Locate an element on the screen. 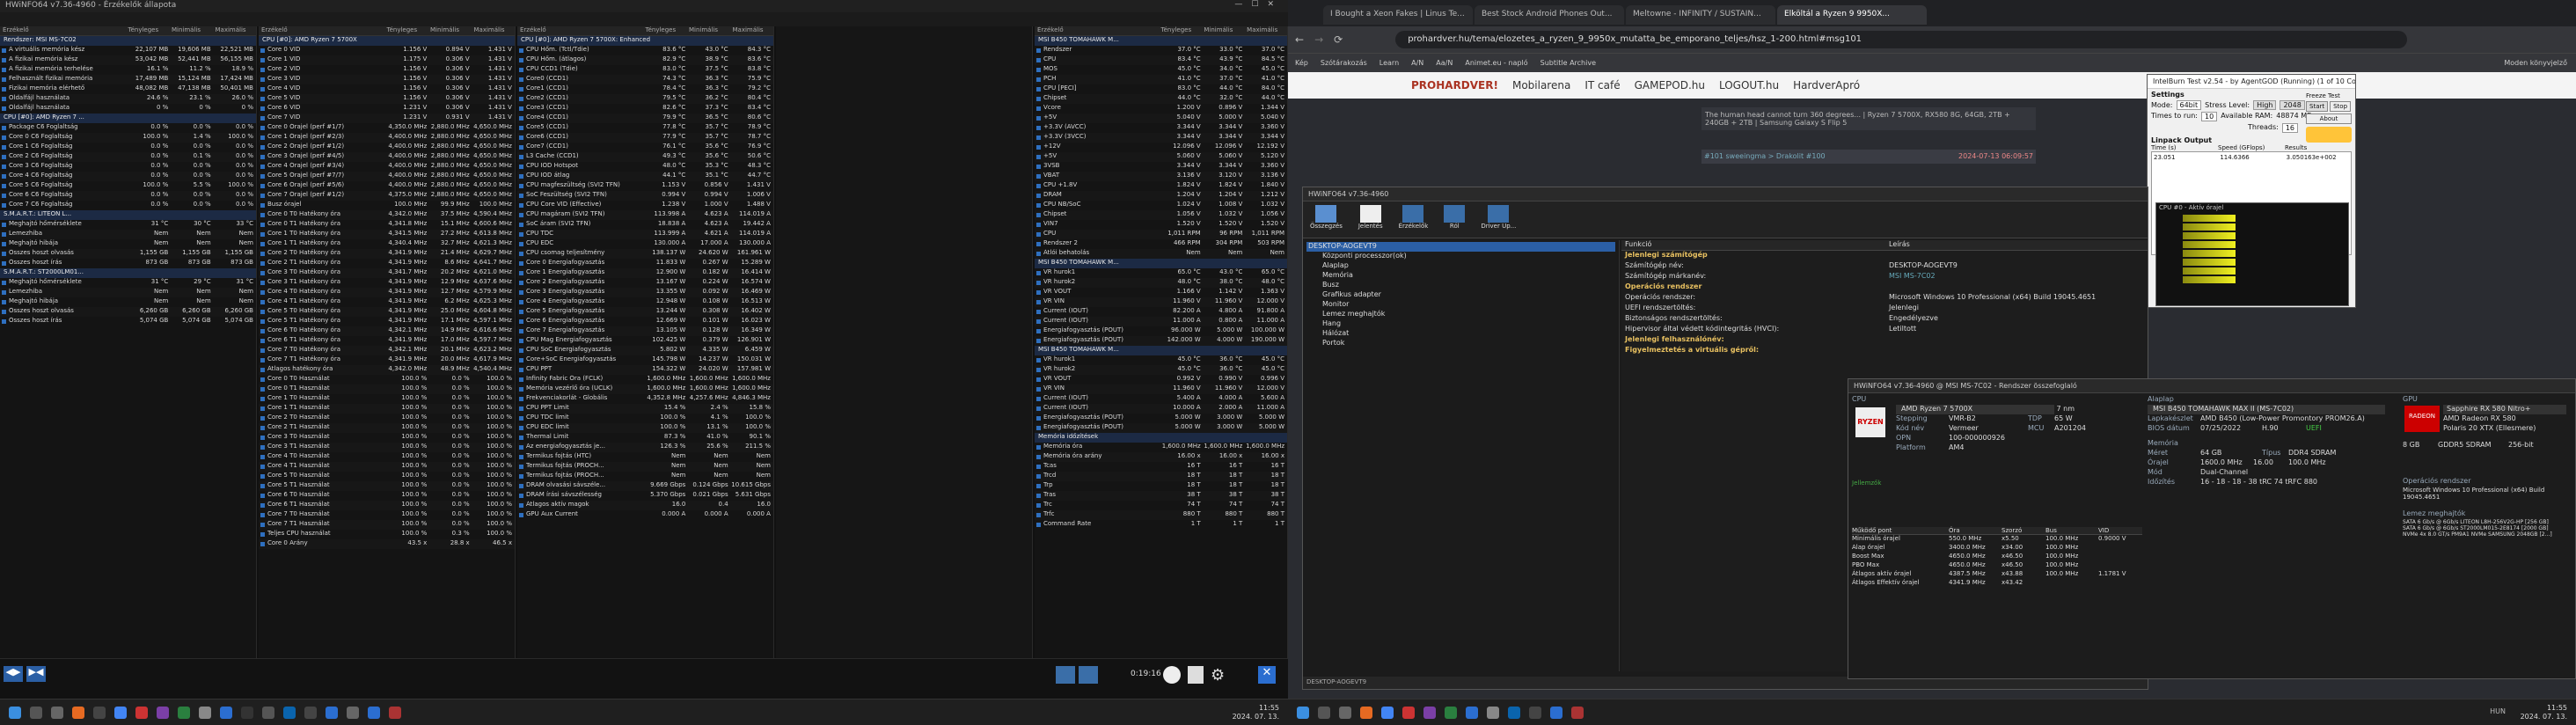  sensor-row: CPU NB/SoC 1.024 V 1.008 V 1.032 V is located at coordinates (1161, 205).